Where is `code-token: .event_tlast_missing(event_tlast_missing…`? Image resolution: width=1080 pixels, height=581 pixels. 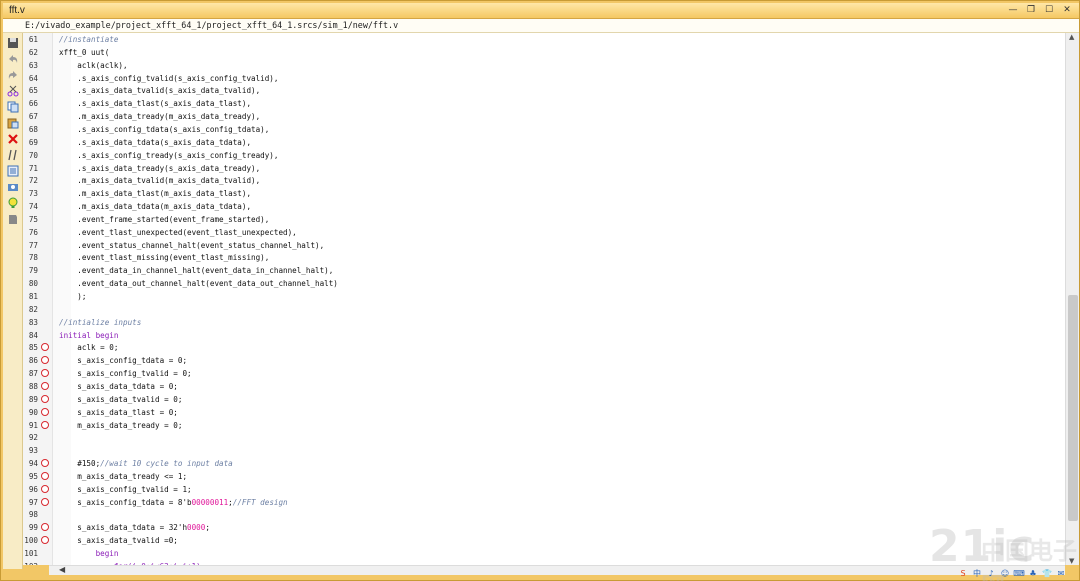
code-token: .event_tlast_missing(event_tlast_missing… is located at coordinates (164, 258).